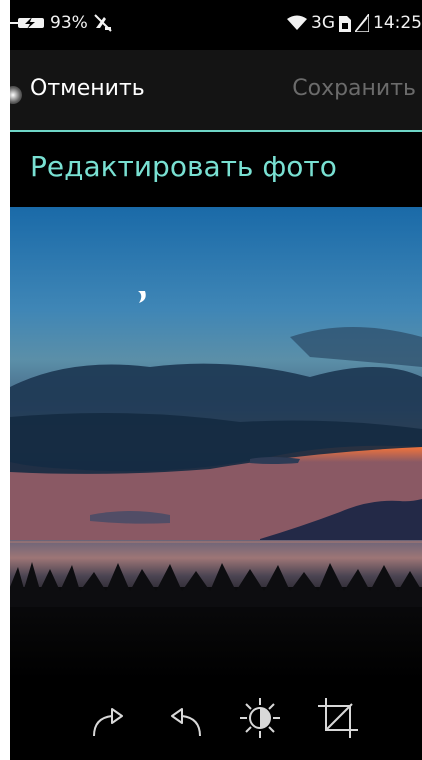  I want to click on signal-icon, so click(362, 23).